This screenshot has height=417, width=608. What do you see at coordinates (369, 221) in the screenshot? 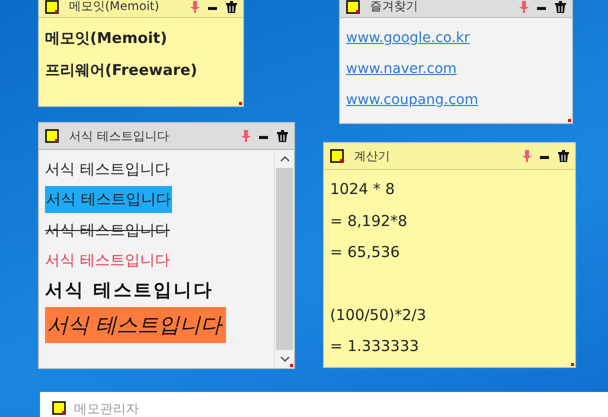
I see `memo-line: = 8,192*8` at bounding box center [369, 221].